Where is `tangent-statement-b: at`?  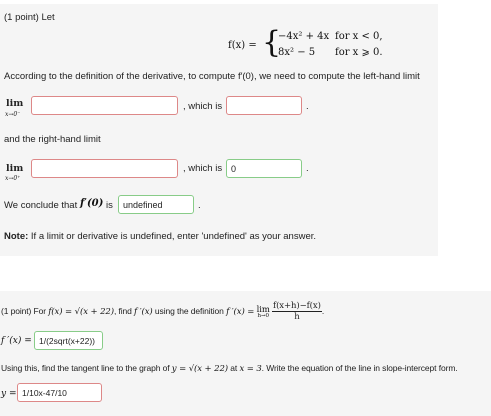 tangent-statement-b: at is located at coordinates (234, 368).